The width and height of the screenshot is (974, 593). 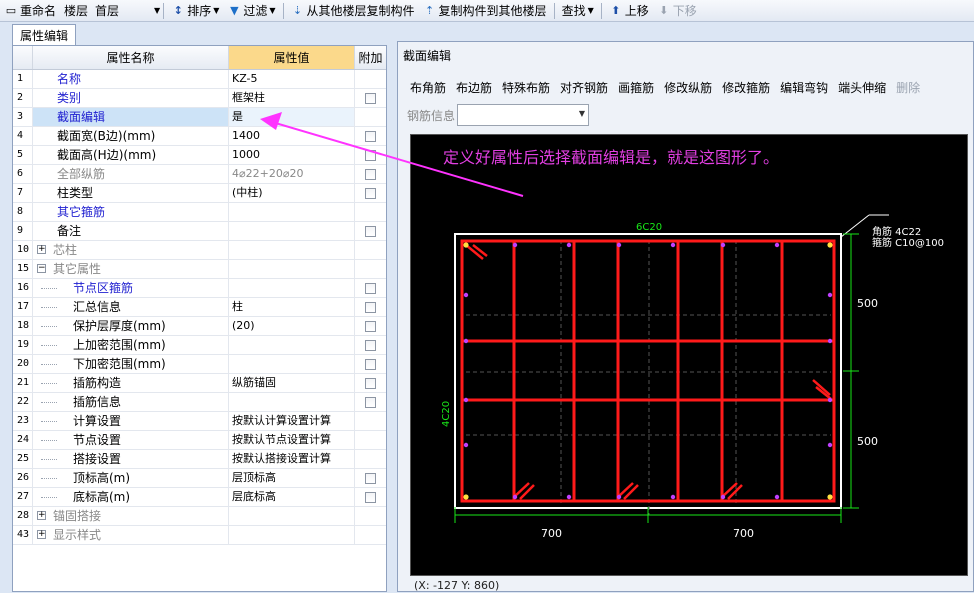 What do you see at coordinates (199, 79) in the screenshot?
I see `table-row: 1 名称 KZ-5` at bounding box center [199, 79].